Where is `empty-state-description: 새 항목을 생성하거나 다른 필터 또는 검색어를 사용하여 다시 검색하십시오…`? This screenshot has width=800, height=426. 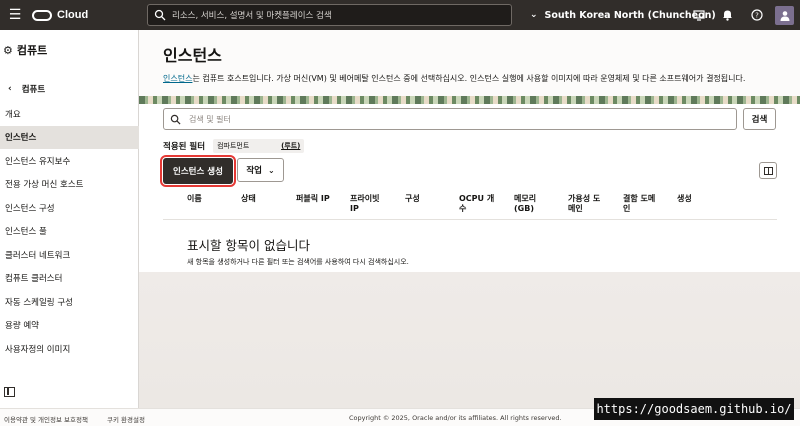 empty-state-description: 새 항목을 생성하거나 다른 필터 또는 검색어를 사용하여 다시 검색하십시오… is located at coordinates (298, 262).